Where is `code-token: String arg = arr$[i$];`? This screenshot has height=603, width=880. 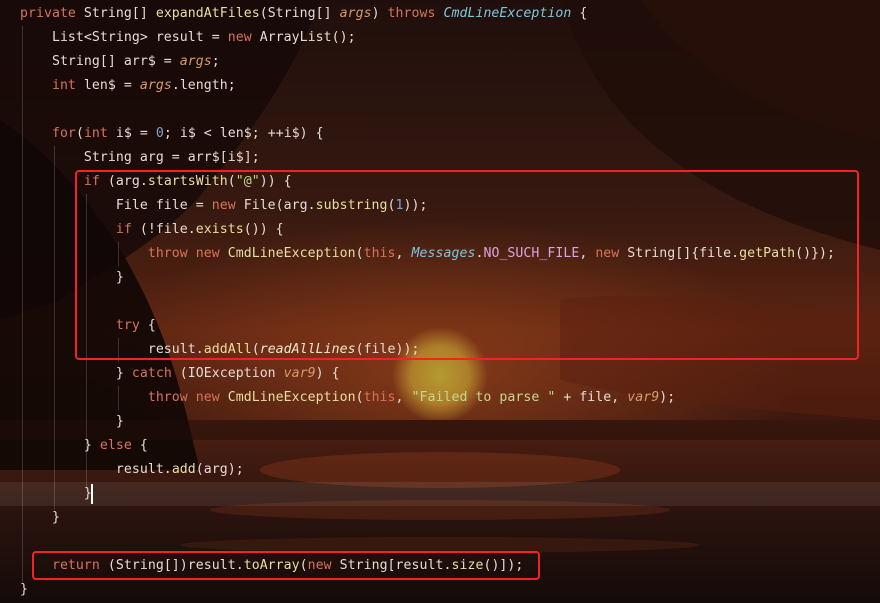
code-token: String arg = arr$[i$]; is located at coordinates (140, 157).